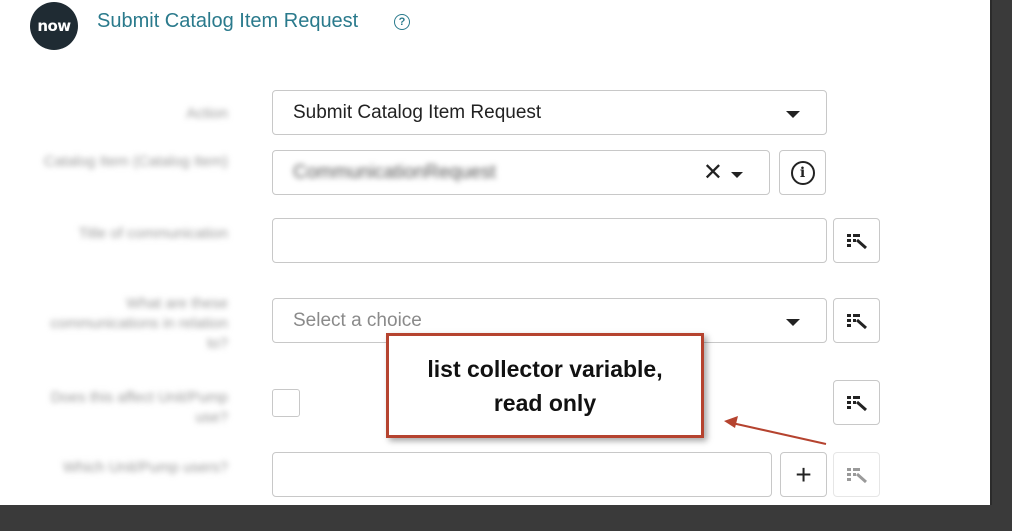 The width and height of the screenshot is (1012, 531). Describe the element at coordinates (545, 402) in the screenshot. I see `annotation-line-2: read only` at that location.